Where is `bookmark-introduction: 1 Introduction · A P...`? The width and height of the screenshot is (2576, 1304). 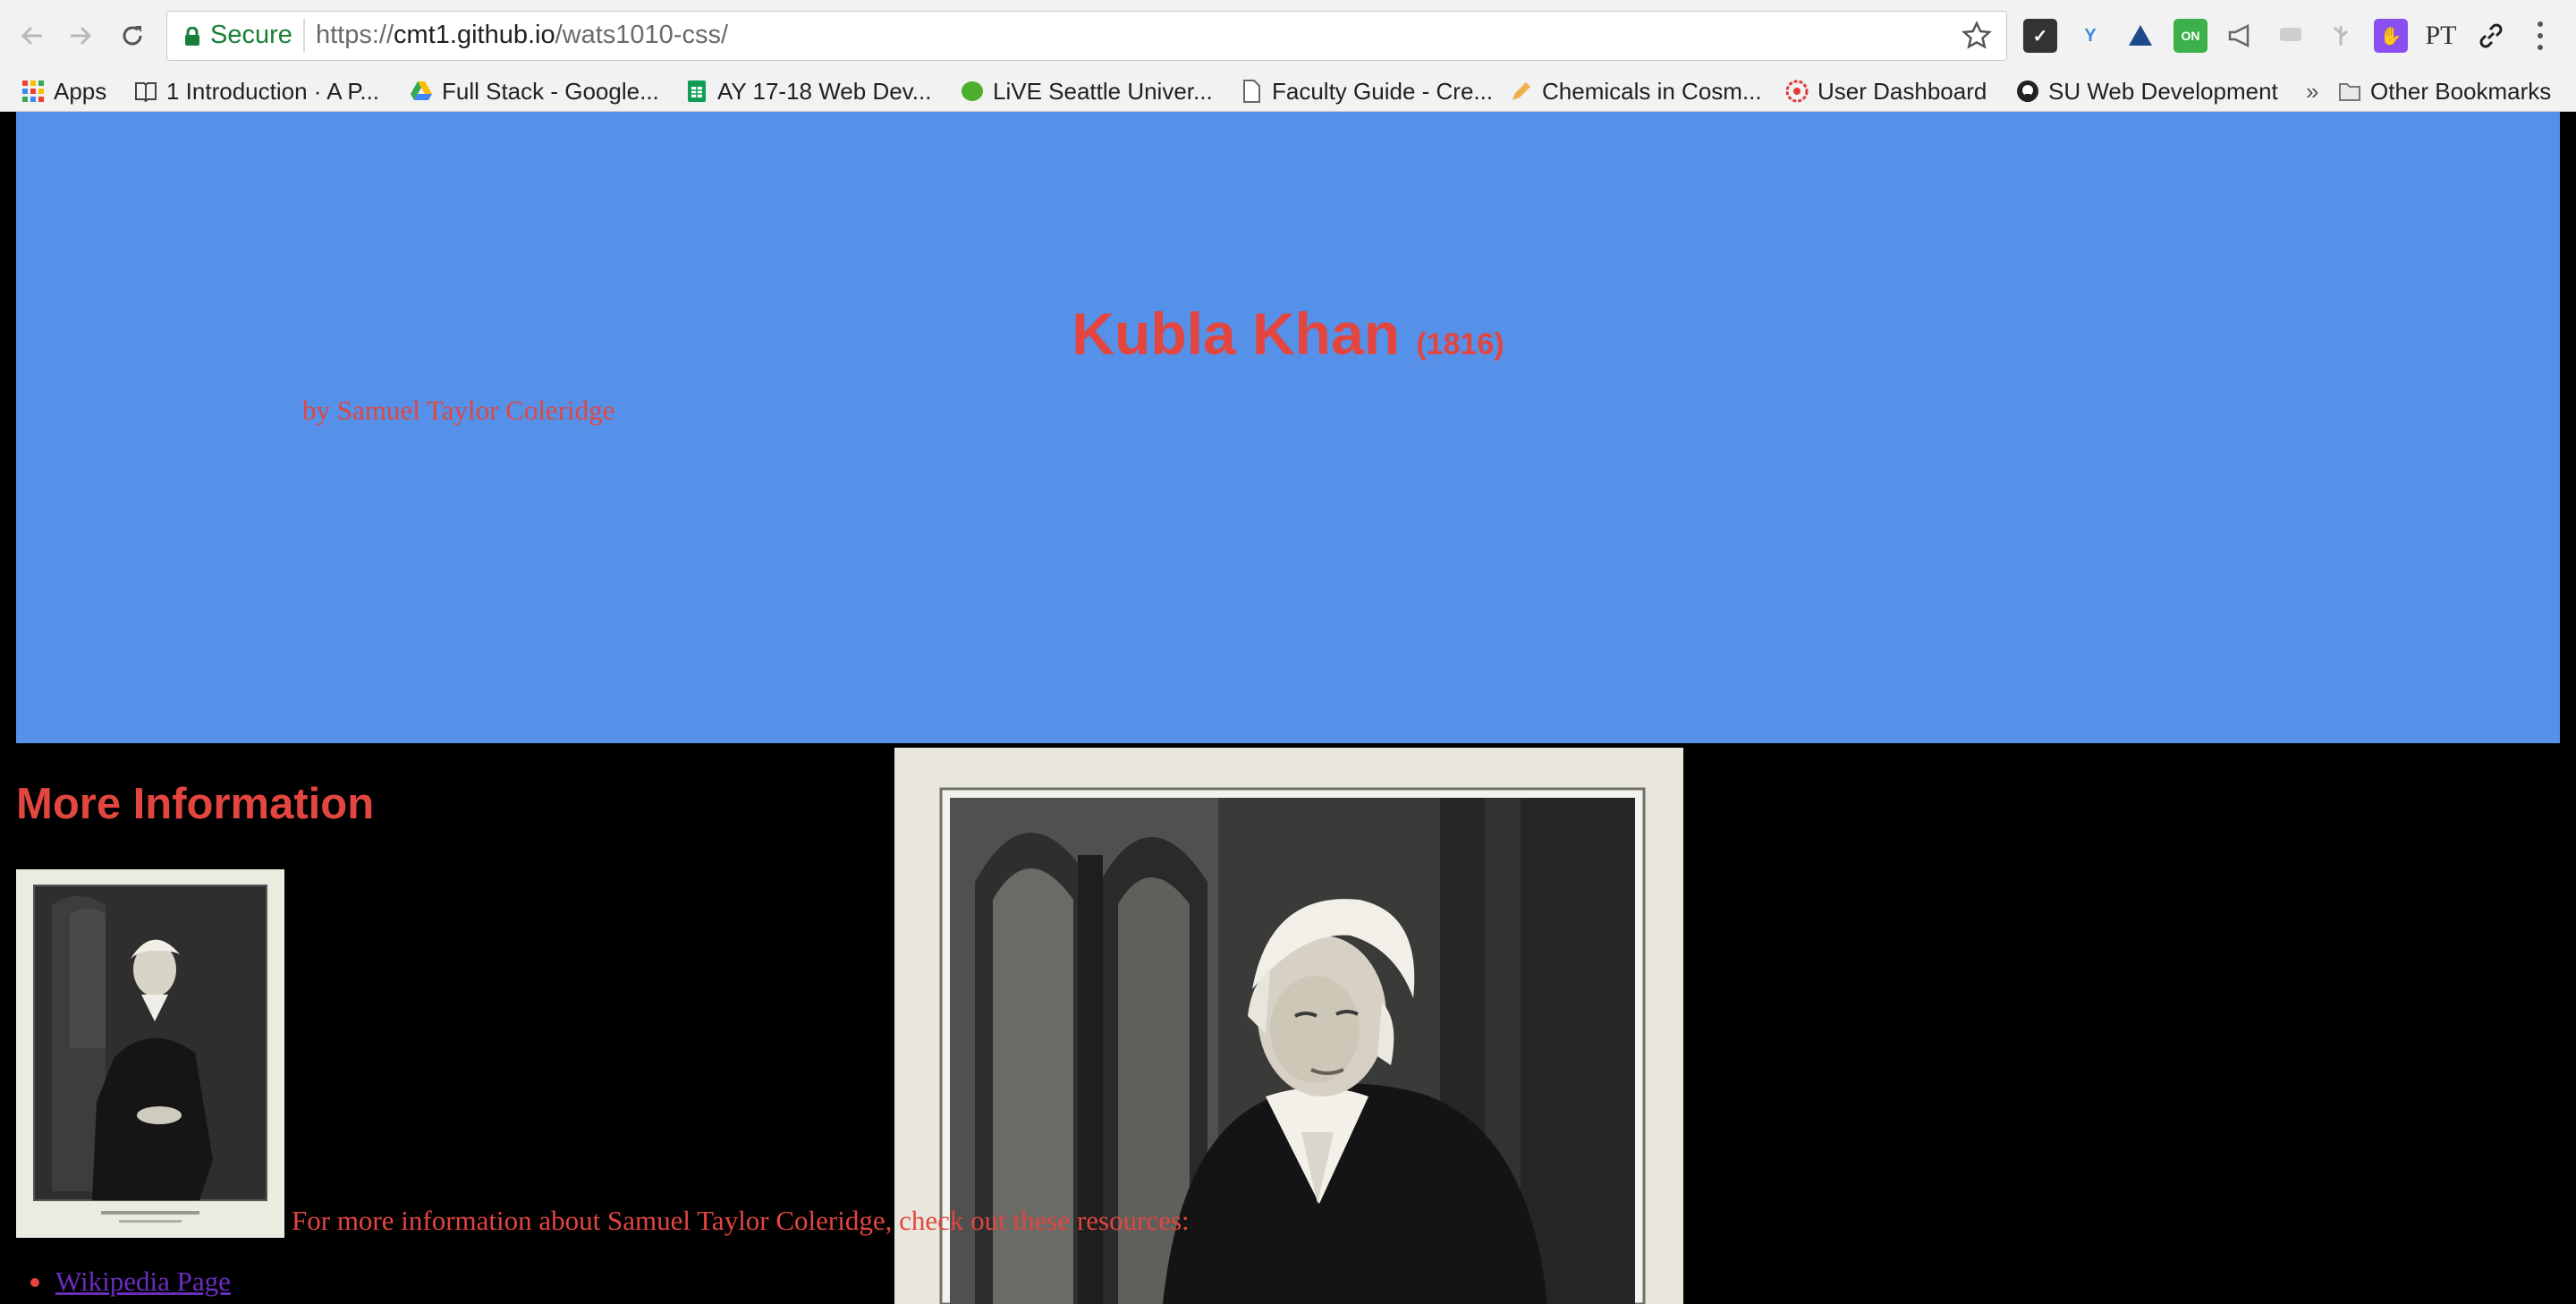 bookmark-introduction: 1 Introduction · A P... is located at coordinates (256, 92).